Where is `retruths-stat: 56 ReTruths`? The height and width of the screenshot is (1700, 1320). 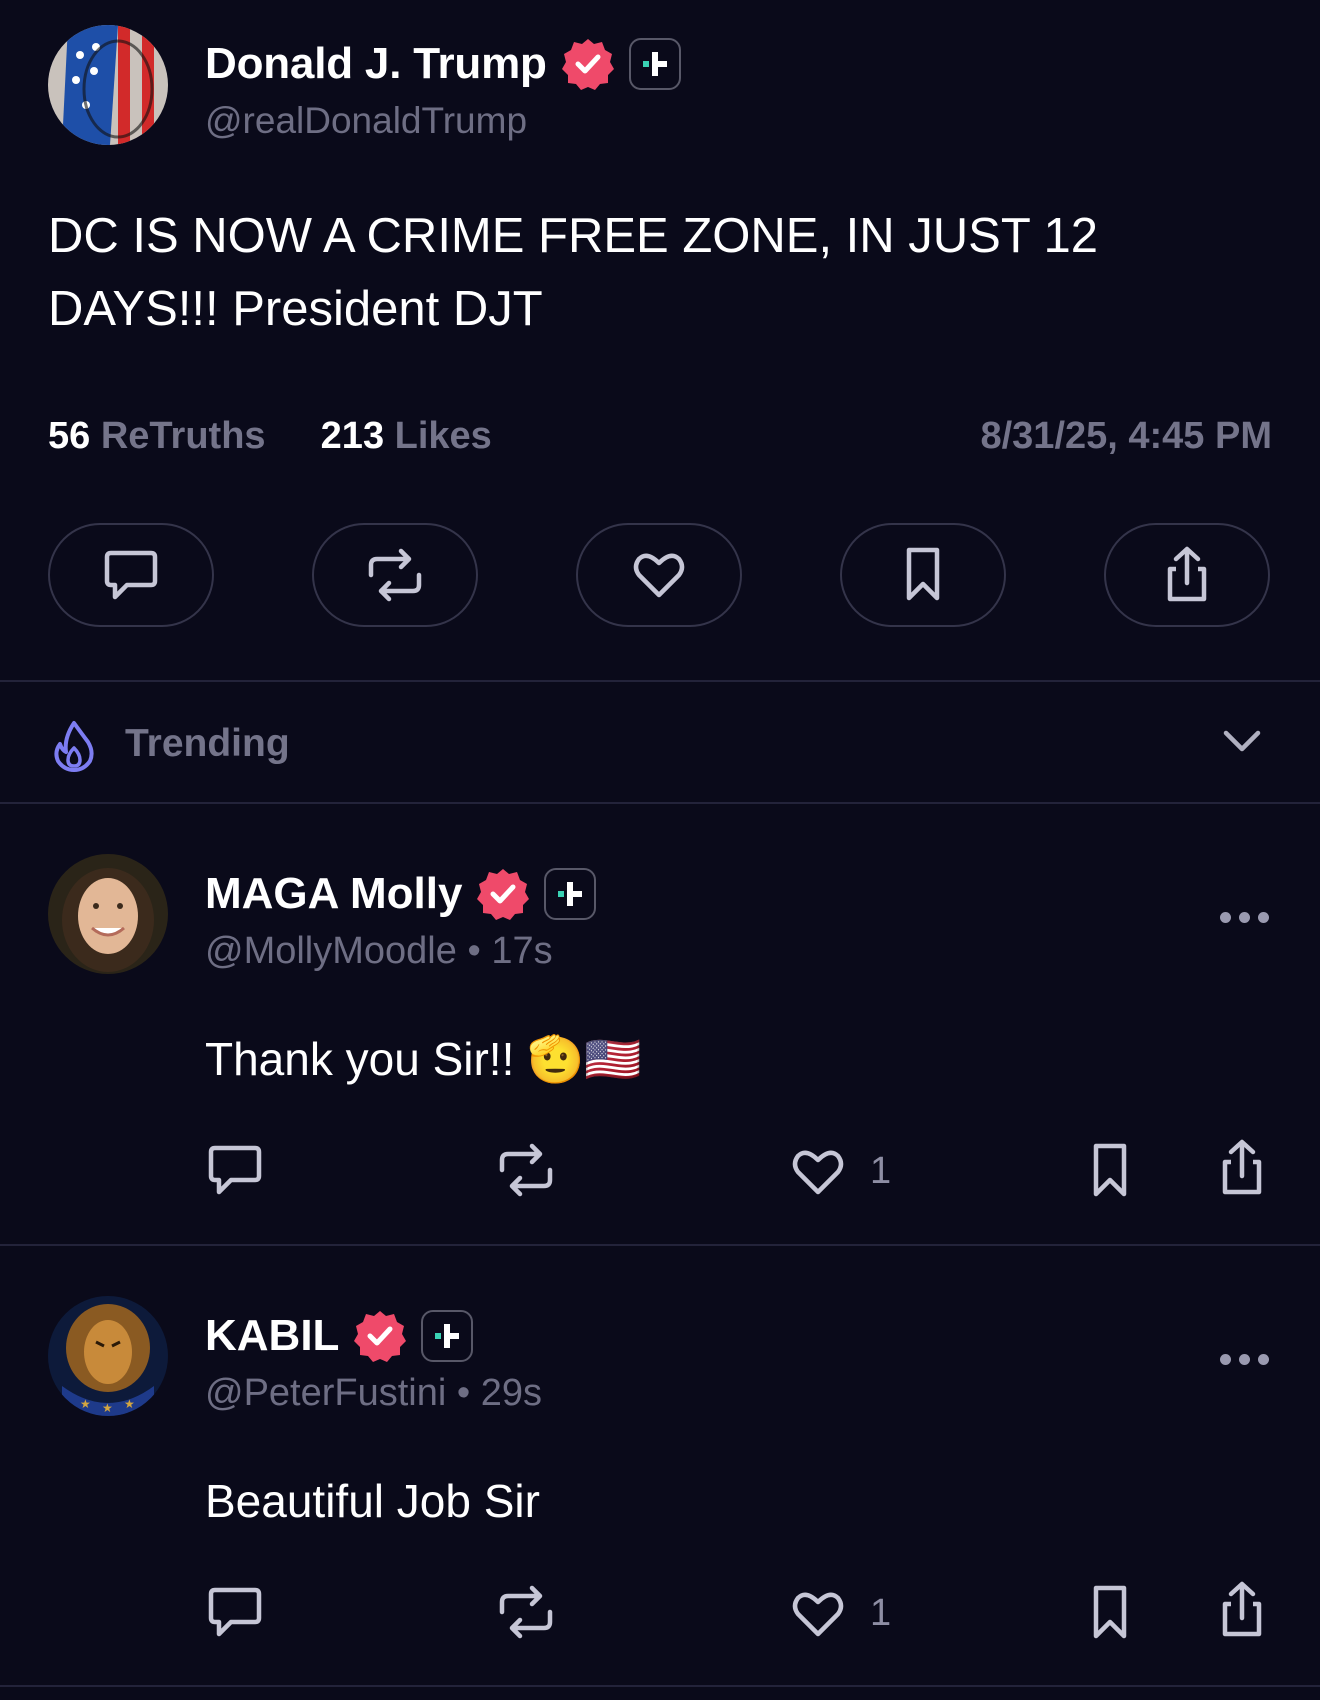
retruths-stat: 56 ReTruths is located at coordinates (157, 436).